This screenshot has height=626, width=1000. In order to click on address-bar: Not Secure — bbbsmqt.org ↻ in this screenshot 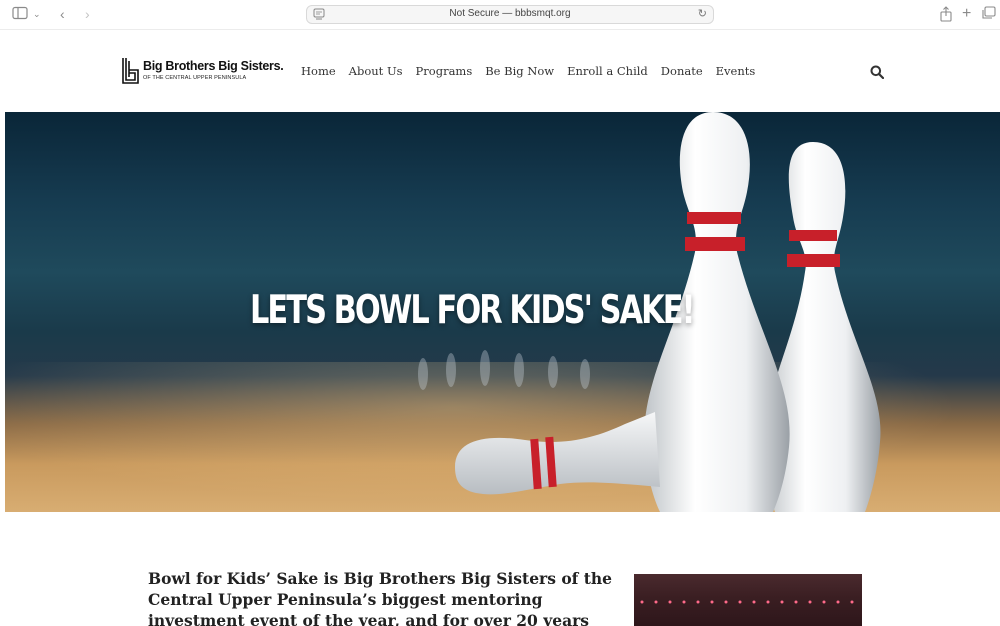, I will do `click(510, 14)`.